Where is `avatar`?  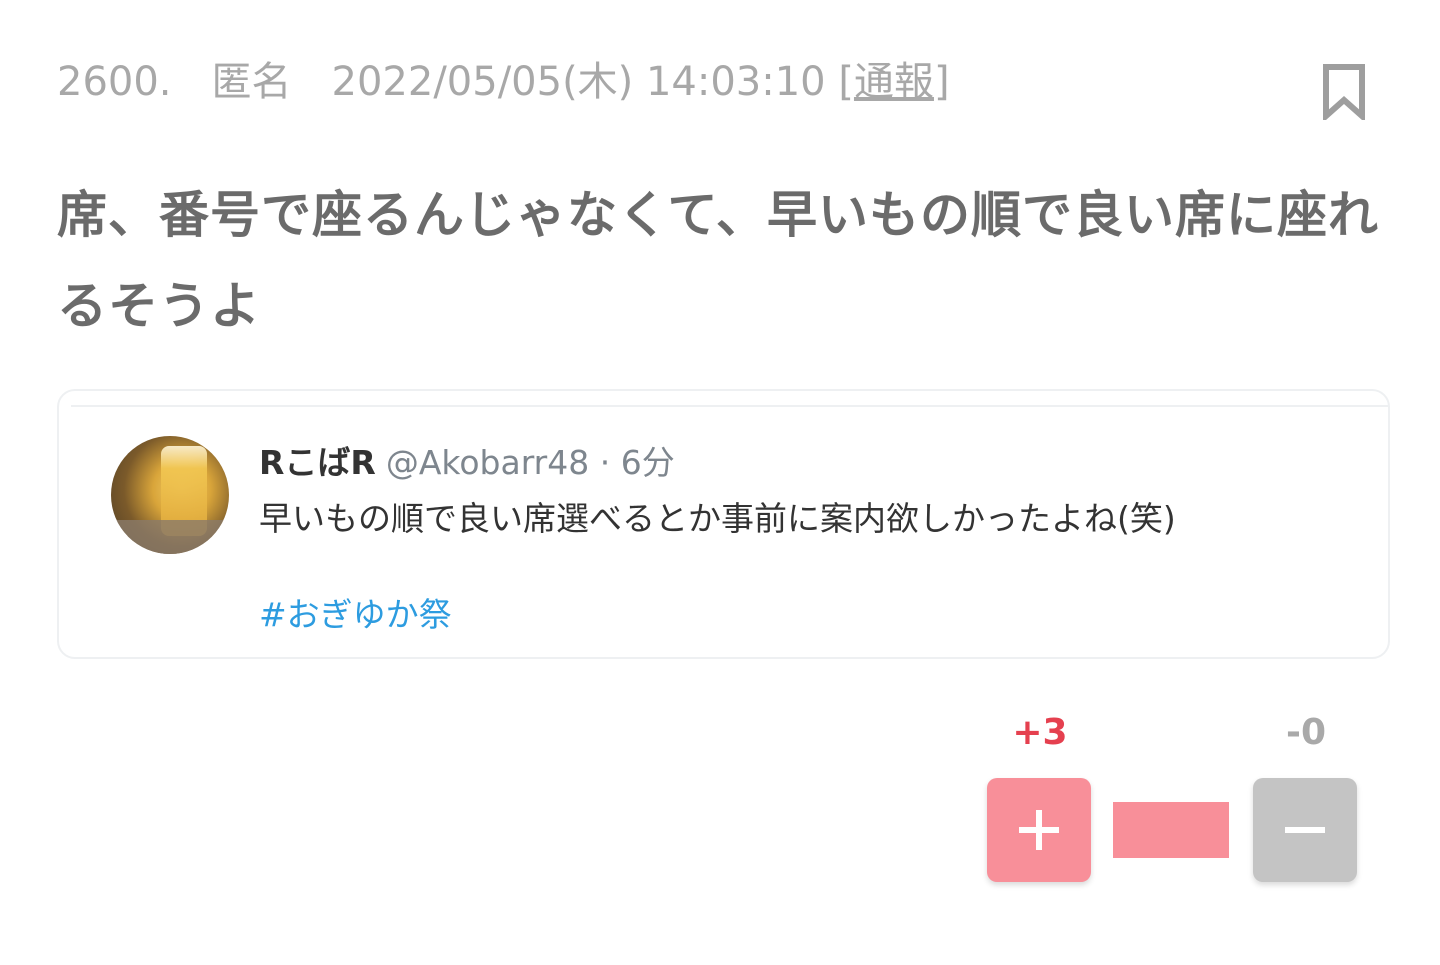
avatar is located at coordinates (170, 495).